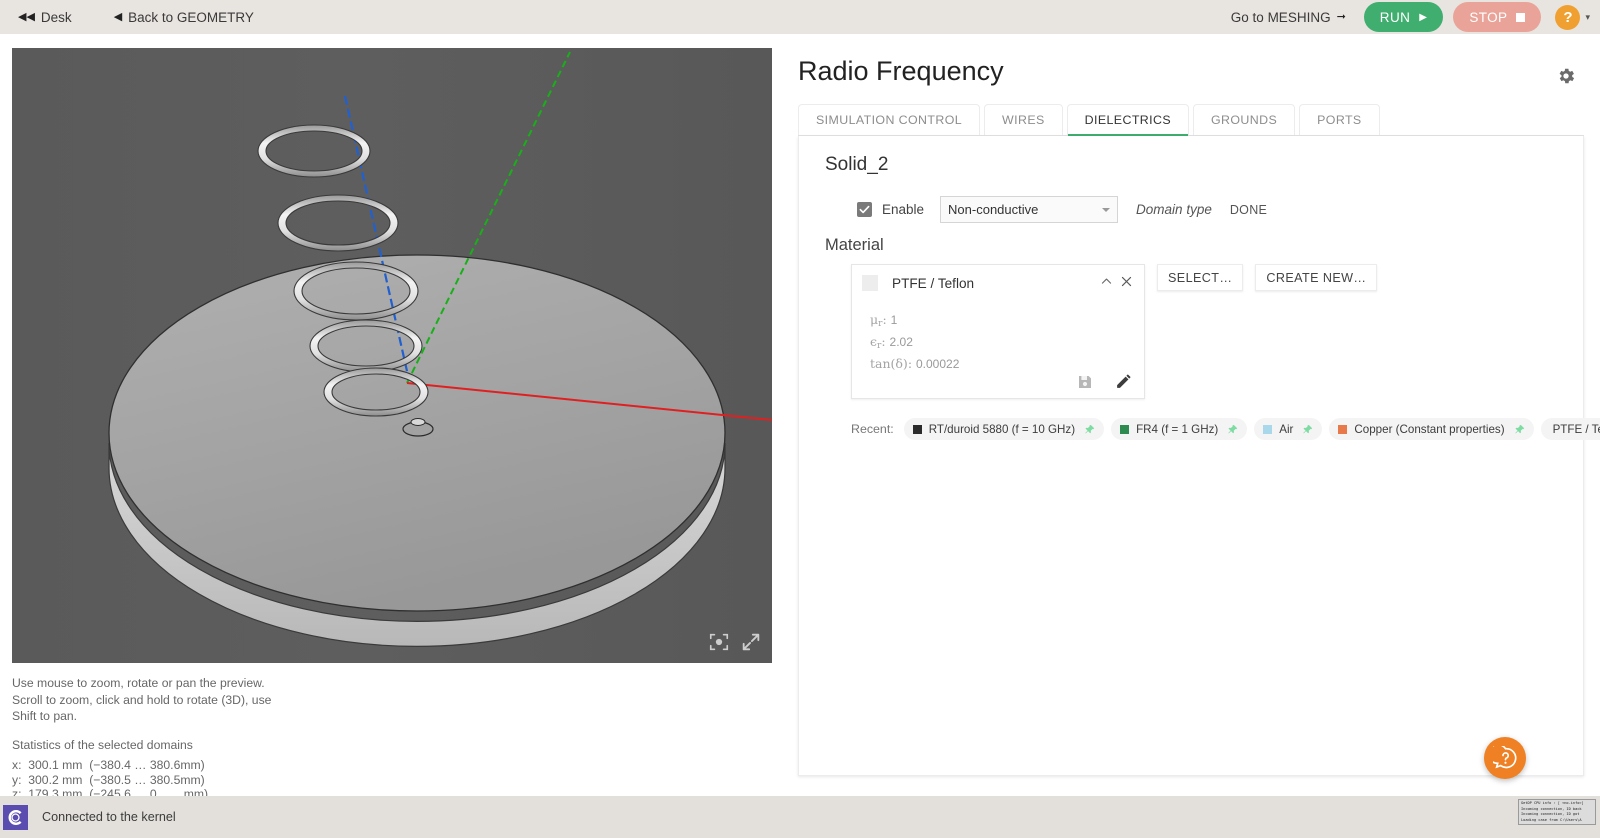 Image resolution: width=1600 pixels, height=838 pixels. I want to click on tab-label: WIRES, so click(1023, 120).